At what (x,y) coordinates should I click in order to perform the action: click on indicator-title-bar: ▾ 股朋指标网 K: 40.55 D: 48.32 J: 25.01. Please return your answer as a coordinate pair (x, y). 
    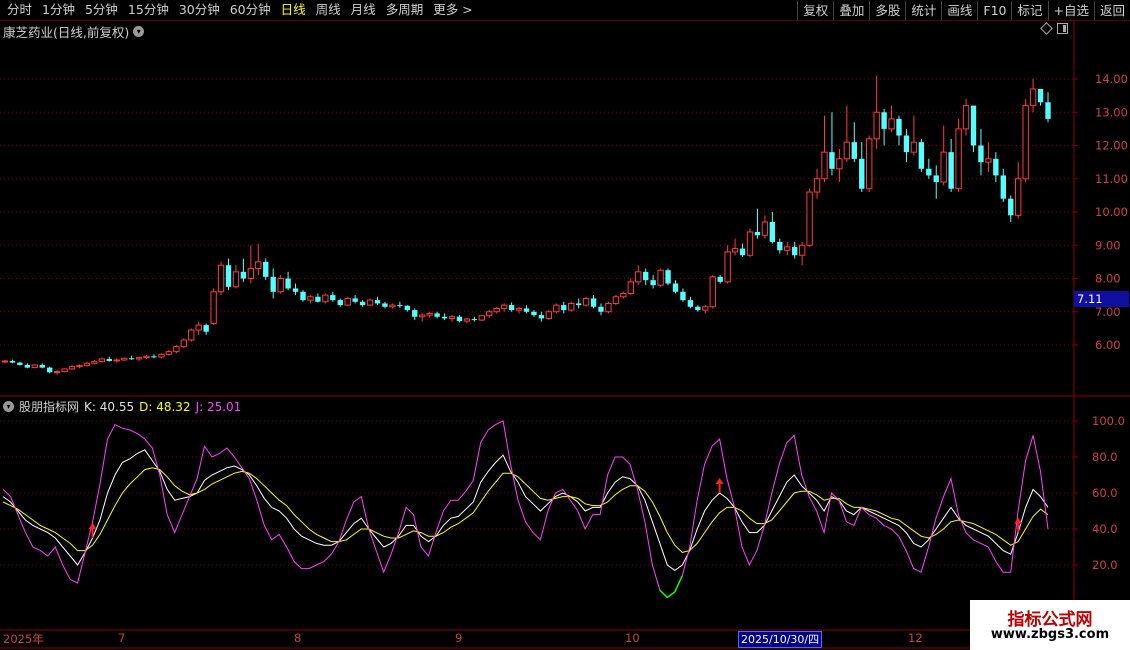
    Looking at the image, I should click on (122, 406).